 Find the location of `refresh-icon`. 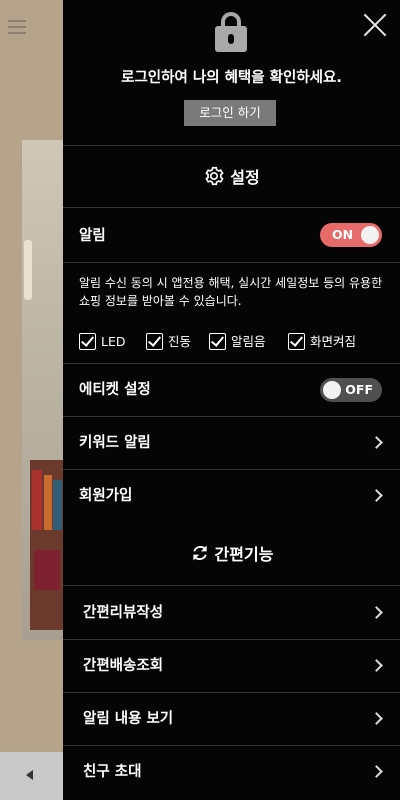

refresh-icon is located at coordinates (199, 553).